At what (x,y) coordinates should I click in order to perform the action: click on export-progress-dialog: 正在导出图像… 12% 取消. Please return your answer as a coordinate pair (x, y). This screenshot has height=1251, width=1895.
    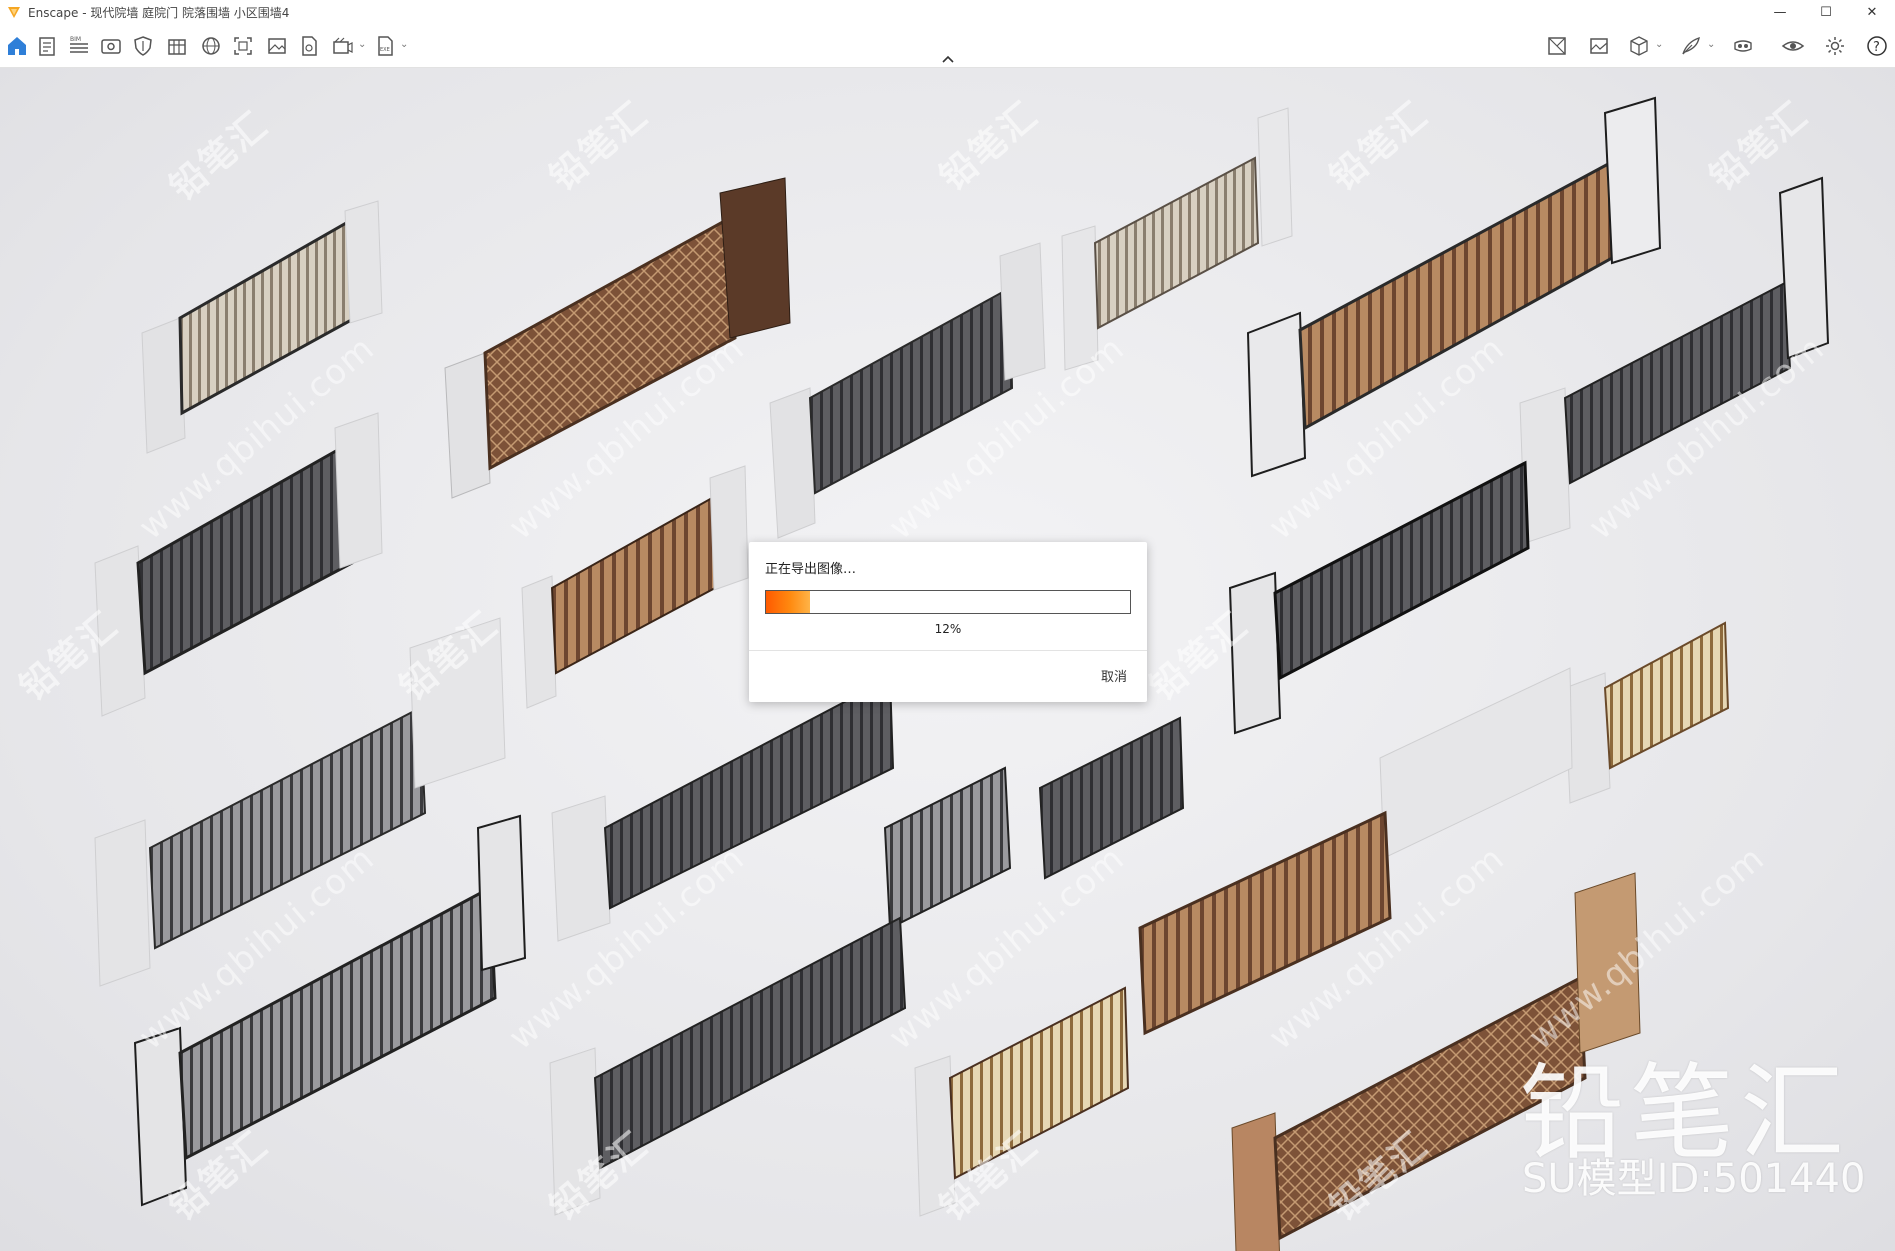
    Looking at the image, I should click on (948, 622).